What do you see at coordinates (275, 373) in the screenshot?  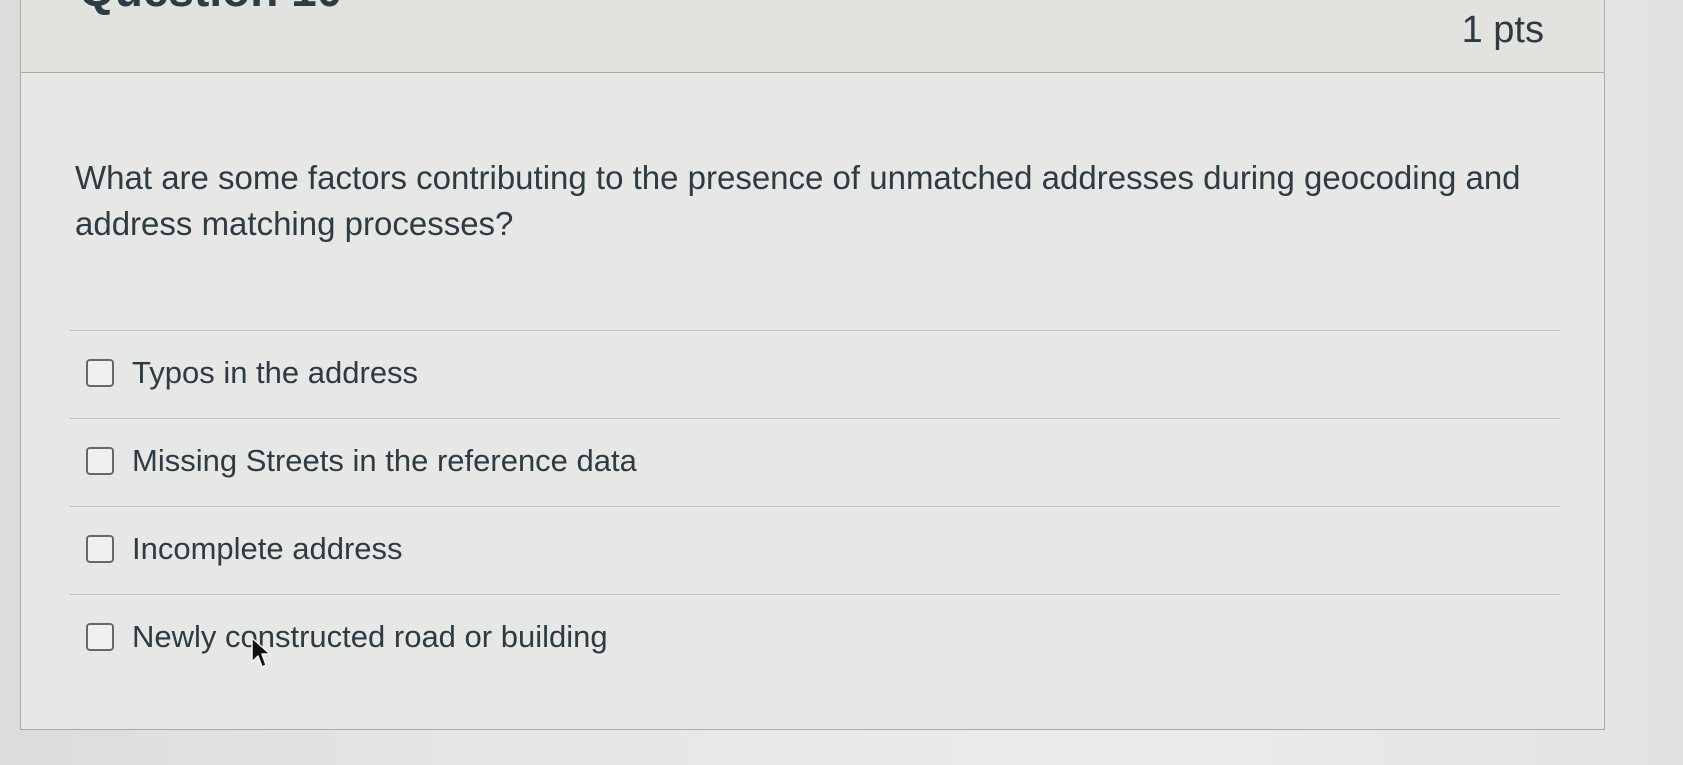 I see `answer-label: Typos in the address` at bounding box center [275, 373].